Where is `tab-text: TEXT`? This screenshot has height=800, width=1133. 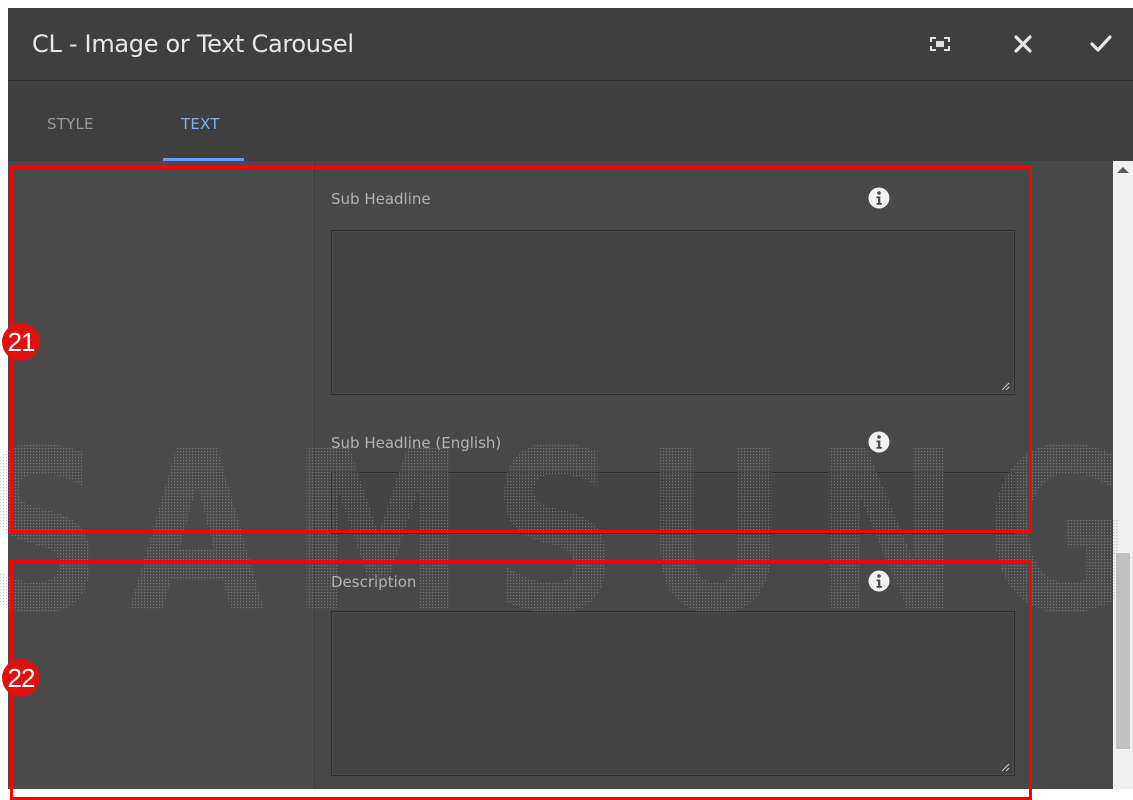 tab-text: TEXT is located at coordinates (200, 124).